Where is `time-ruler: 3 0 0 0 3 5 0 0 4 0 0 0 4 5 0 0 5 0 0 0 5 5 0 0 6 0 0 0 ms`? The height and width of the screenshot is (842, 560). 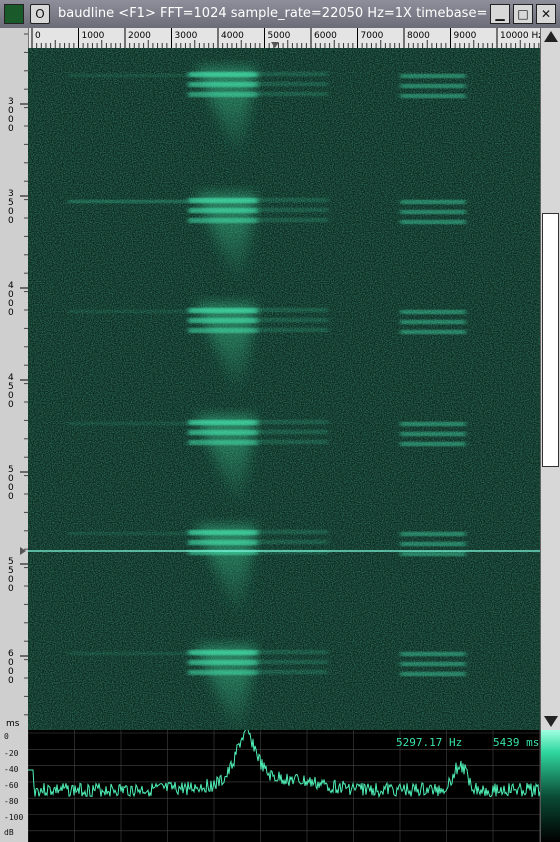 time-ruler: 3 0 0 0 3 5 0 0 4 0 0 0 4 5 0 0 5 0 0 0 5 5 0 0 6 0 0 0 ms is located at coordinates (14, 379).